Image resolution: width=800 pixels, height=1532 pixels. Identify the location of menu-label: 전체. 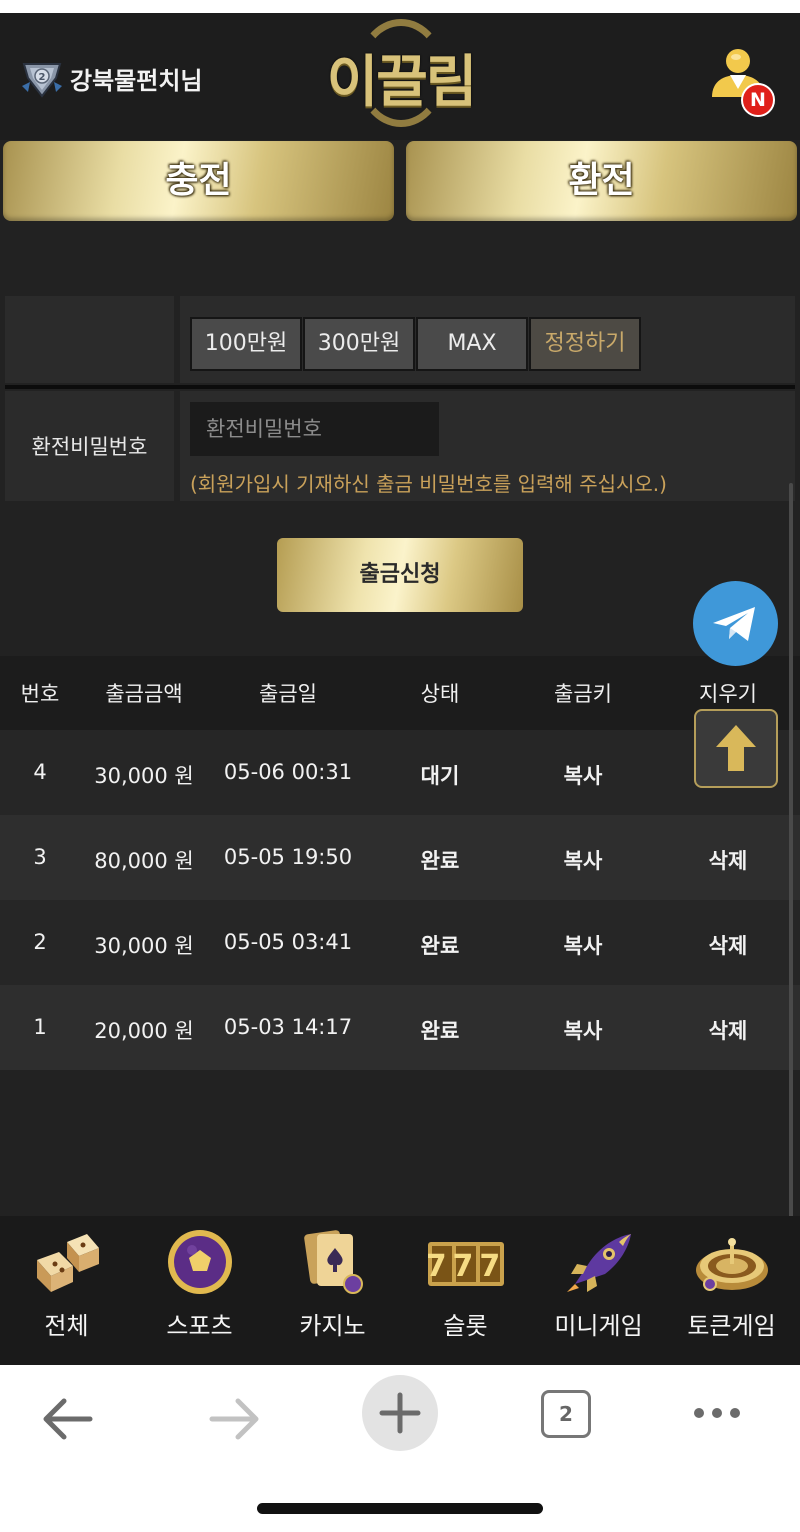
(66, 1326).